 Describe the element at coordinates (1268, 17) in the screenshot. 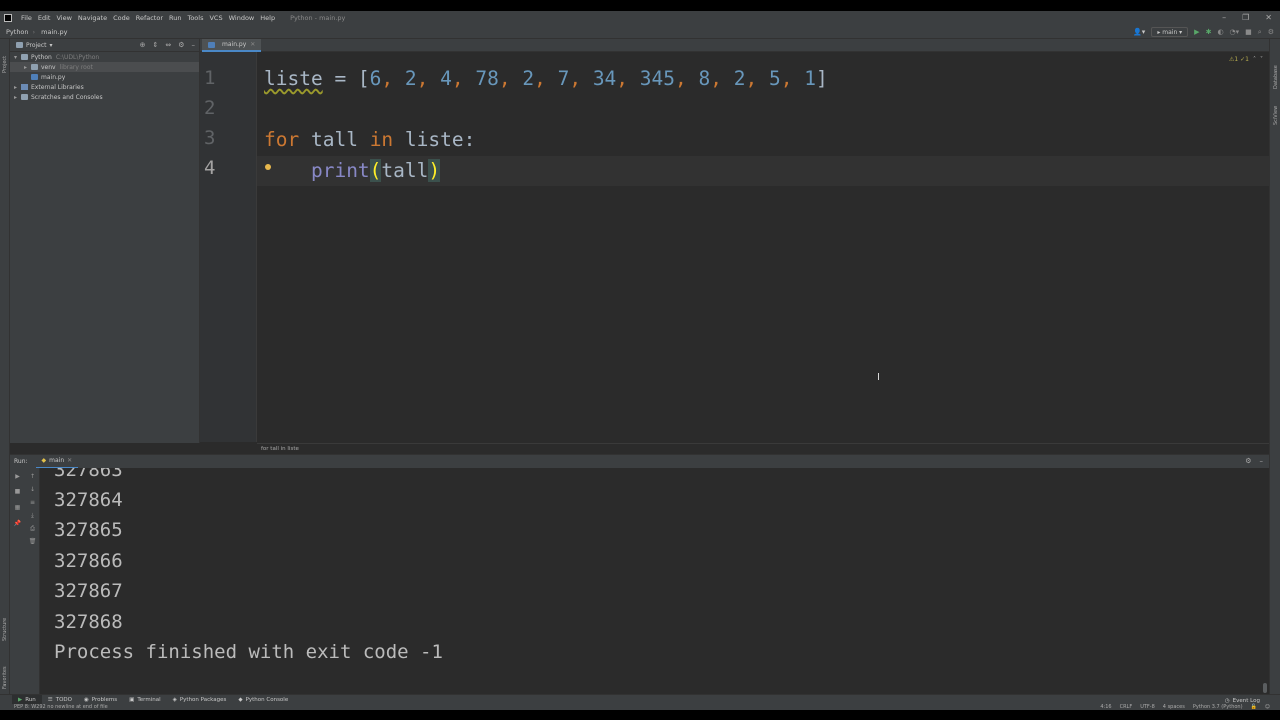

I see `close-icon: ✕` at that location.